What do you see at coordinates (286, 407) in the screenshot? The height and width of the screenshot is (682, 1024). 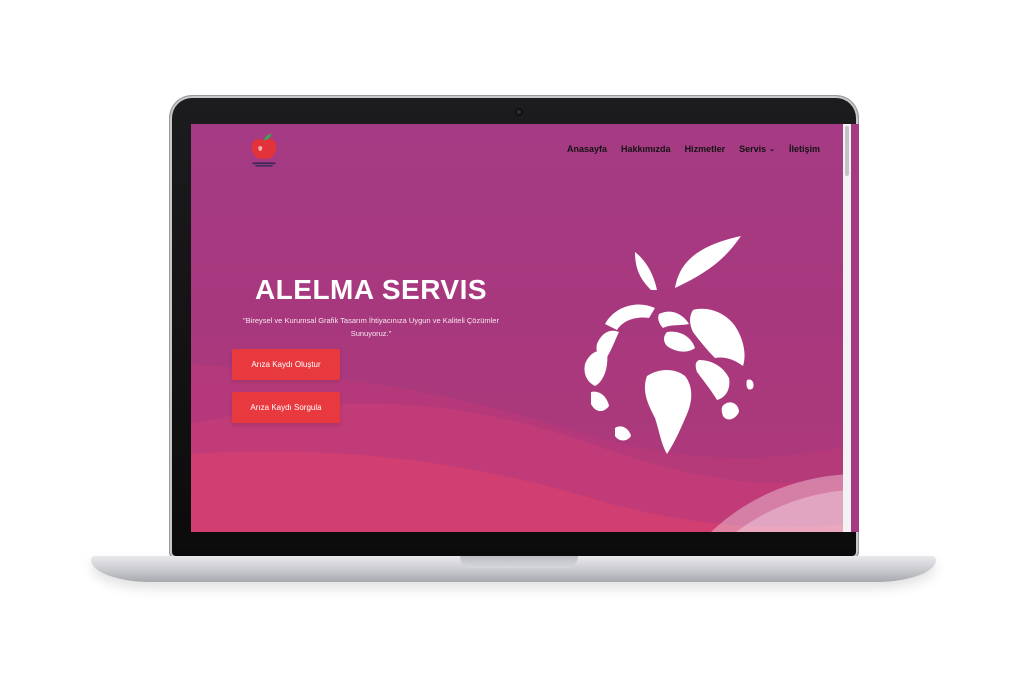 I see `query-fault-record-button: Arıza Kaydı Sorgula` at bounding box center [286, 407].